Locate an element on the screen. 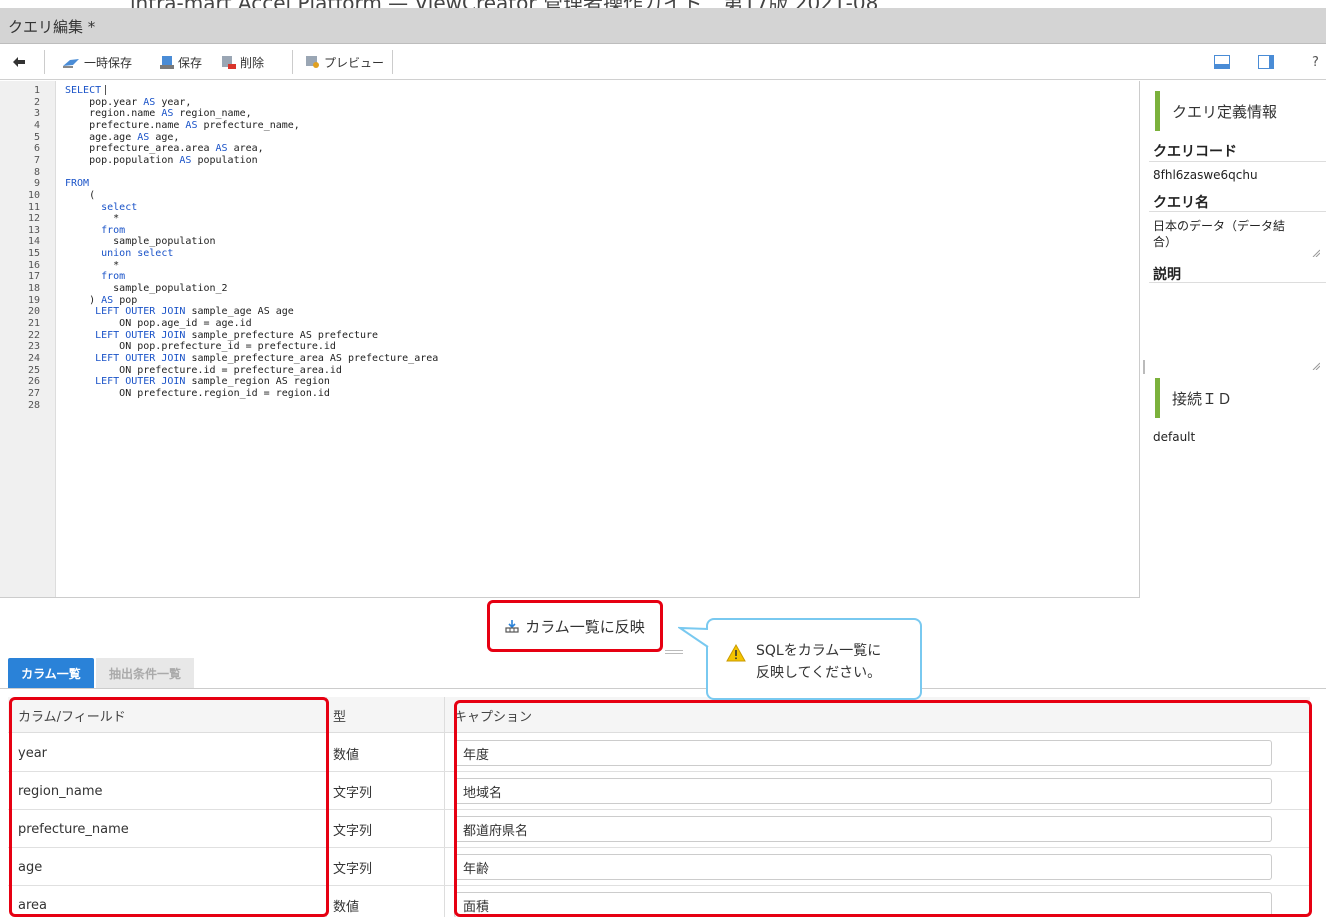 Image resolution: width=1326 pixels, height=917 pixels. line-number: 21 is located at coordinates (33, 323).